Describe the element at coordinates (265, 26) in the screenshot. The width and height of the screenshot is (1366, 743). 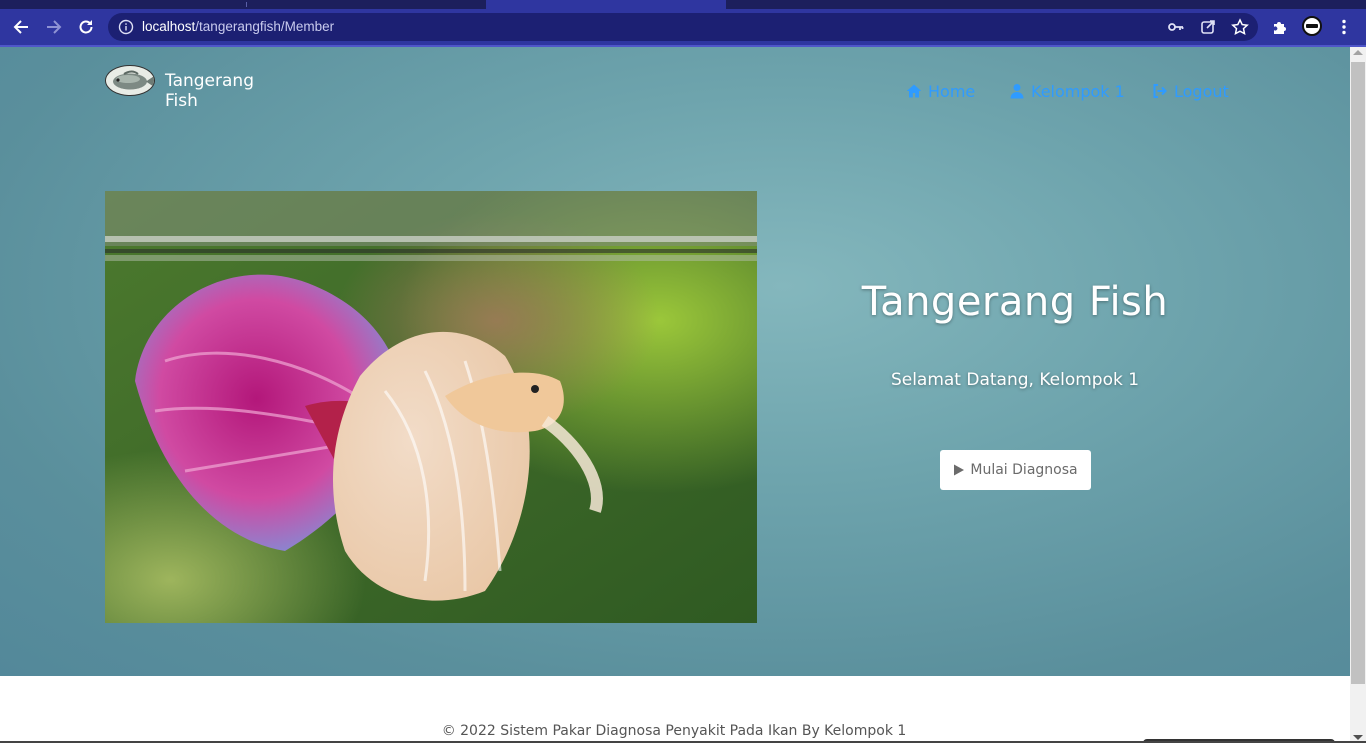
I see `url-path: /tangerangfish/Member` at that location.